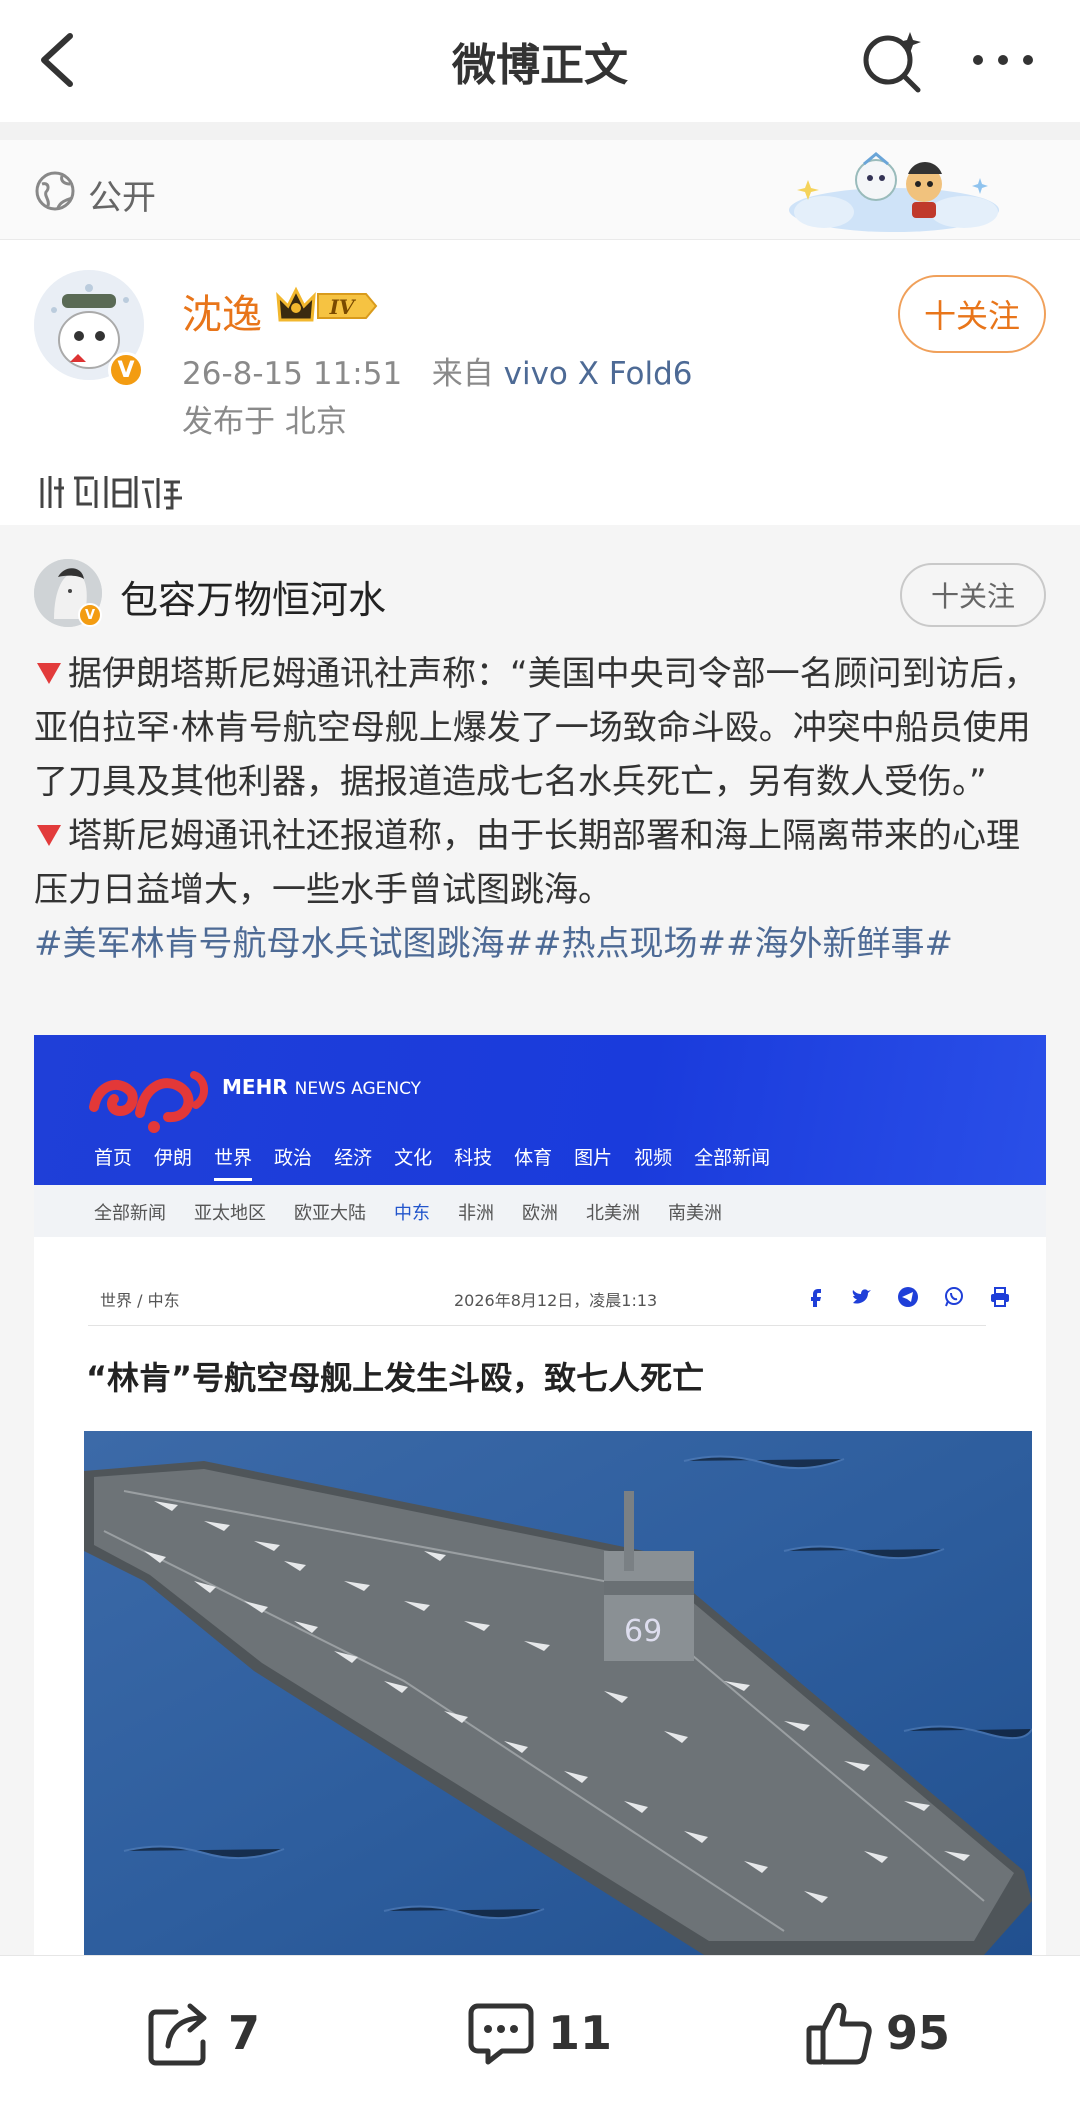 This screenshot has width=1080, height=2106. I want to click on hashtag-links: #美军林肯号航母水兵试图跳海##热点现场##海外新鲜事#, so click(540, 944).